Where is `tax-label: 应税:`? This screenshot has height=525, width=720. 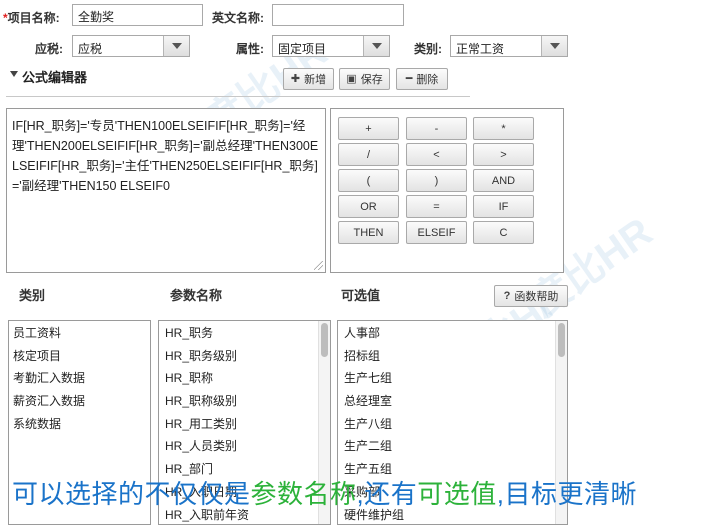 tax-label: 应税: is located at coordinates (49, 49).